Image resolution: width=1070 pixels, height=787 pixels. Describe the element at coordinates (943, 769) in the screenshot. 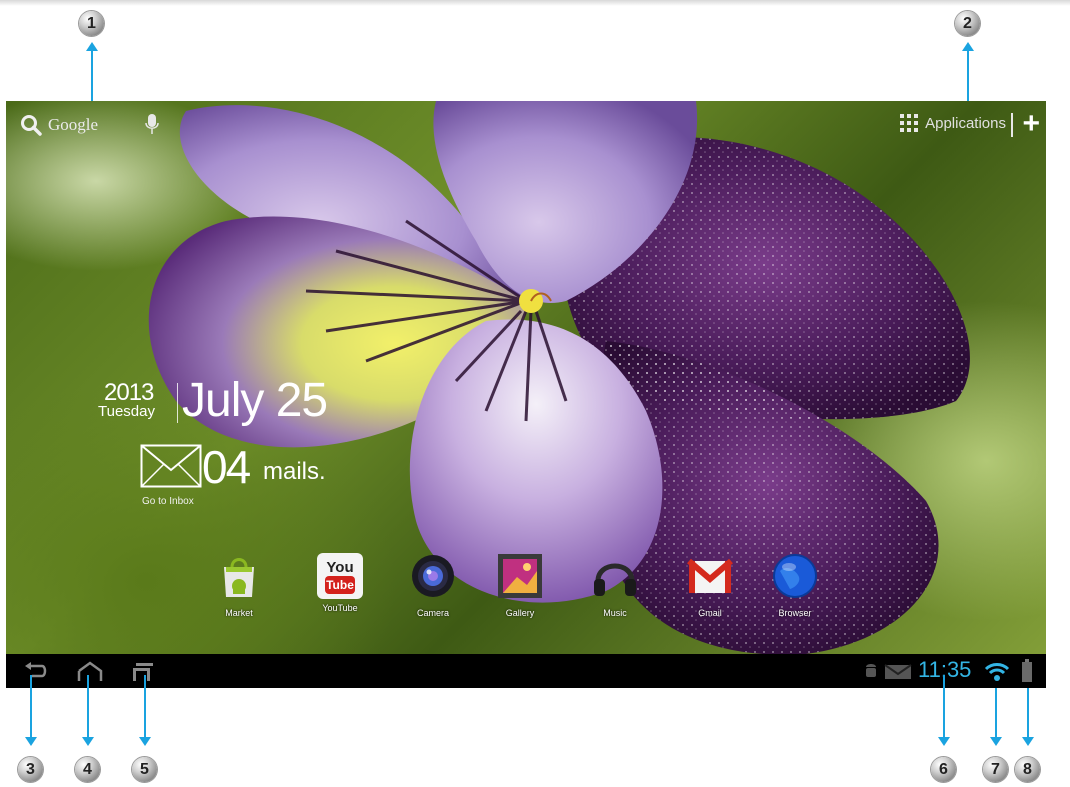

I see `callout-6: 6` at that location.